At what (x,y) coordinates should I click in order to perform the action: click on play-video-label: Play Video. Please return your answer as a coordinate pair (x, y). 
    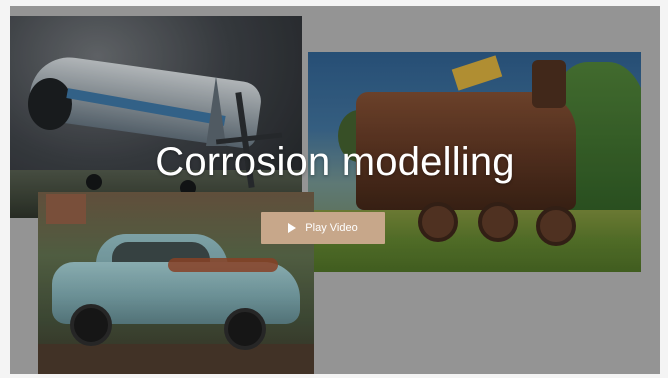
    Looking at the image, I should click on (331, 228).